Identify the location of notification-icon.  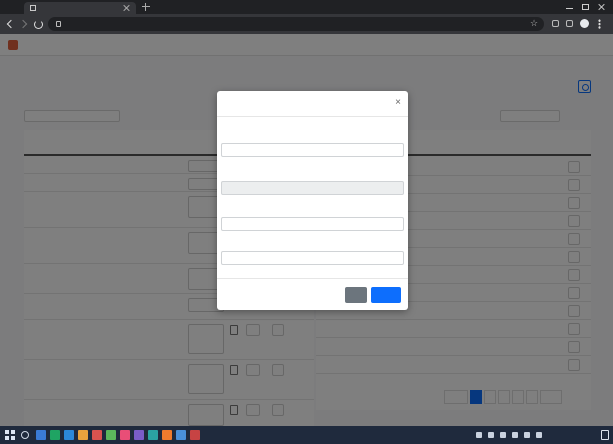
(605, 435).